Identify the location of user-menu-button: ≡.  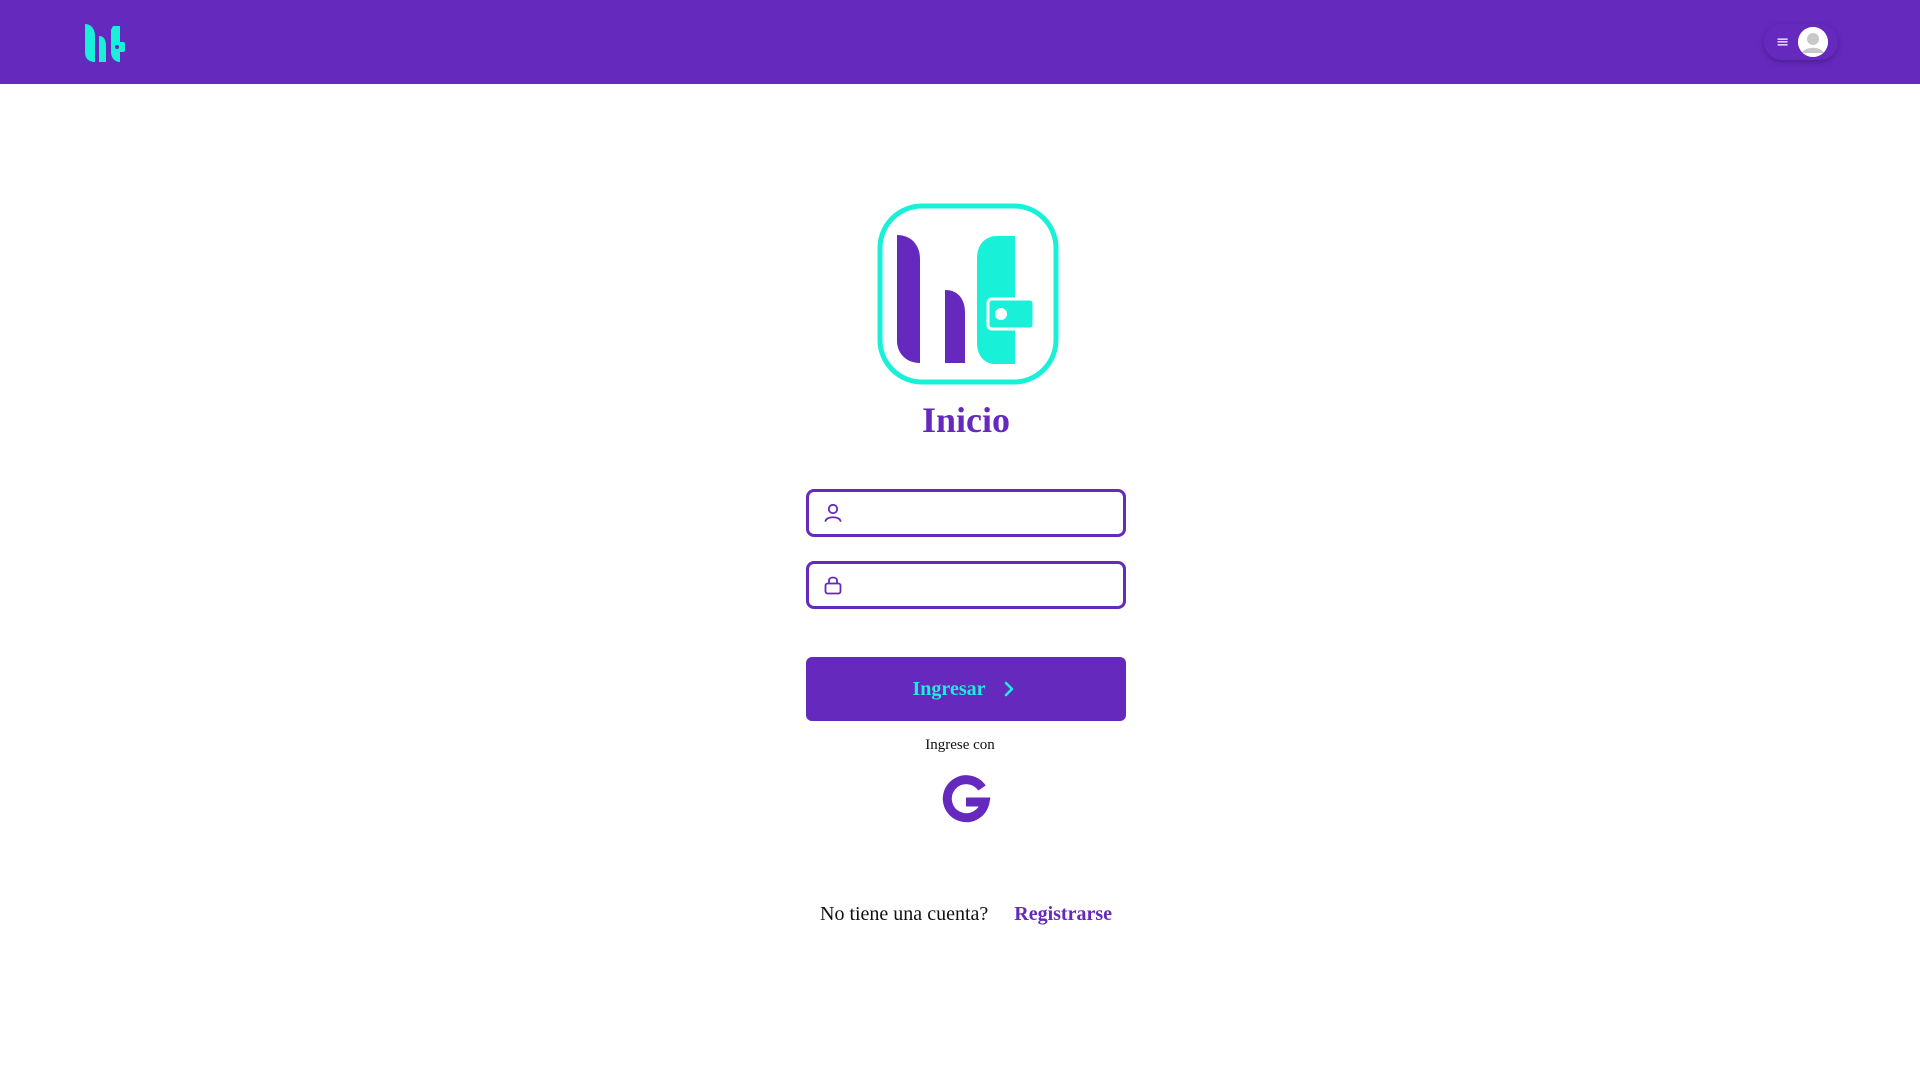
(1801, 42).